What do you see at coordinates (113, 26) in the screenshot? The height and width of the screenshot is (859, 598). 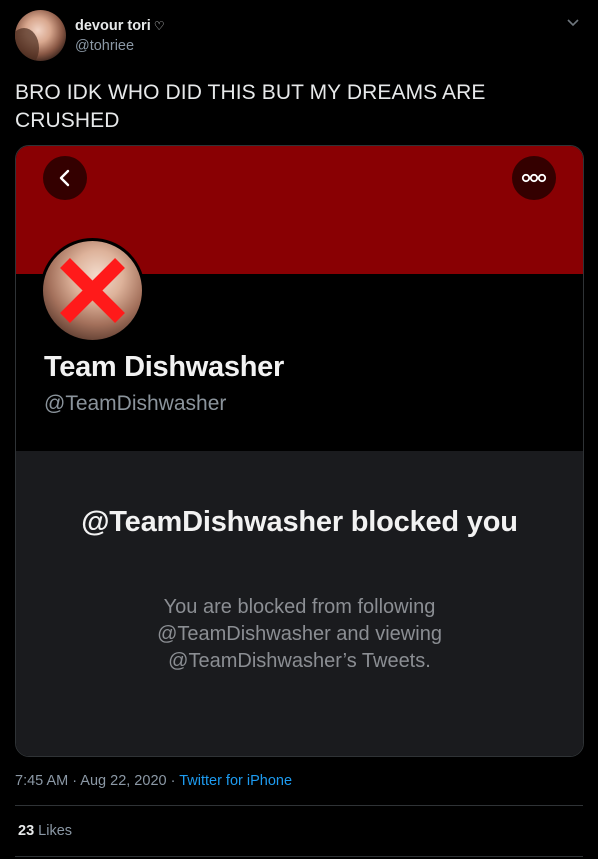 I see `author-name-text: devour tori` at bounding box center [113, 26].